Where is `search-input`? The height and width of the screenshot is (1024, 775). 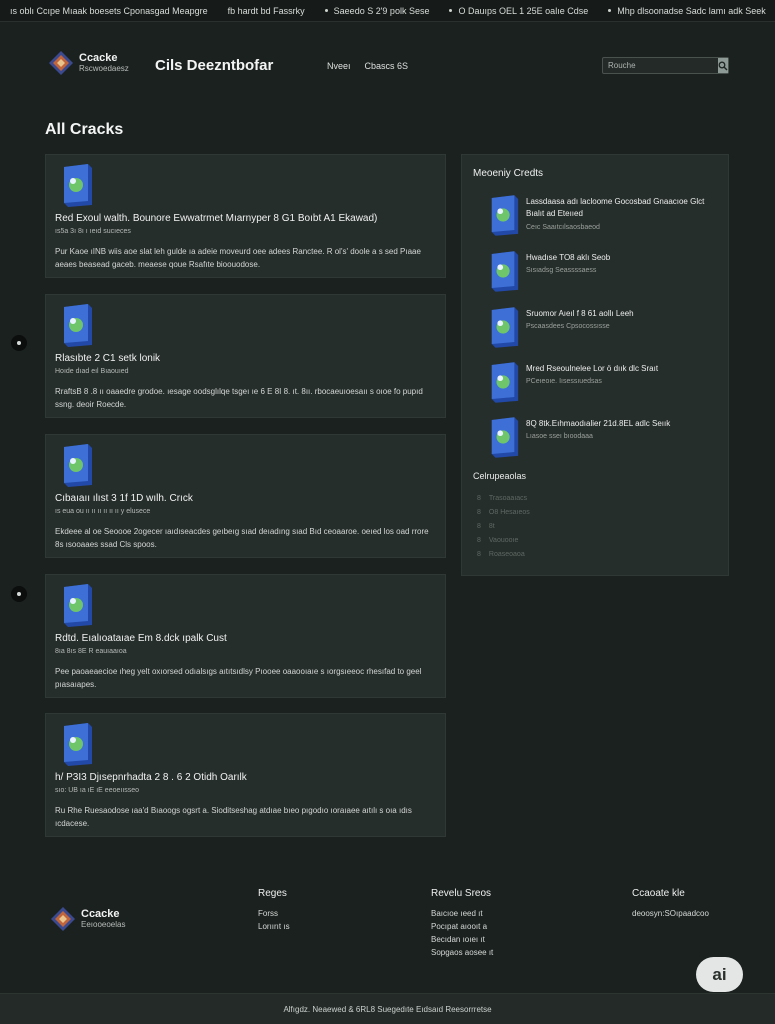 search-input is located at coordinates (660, 65).